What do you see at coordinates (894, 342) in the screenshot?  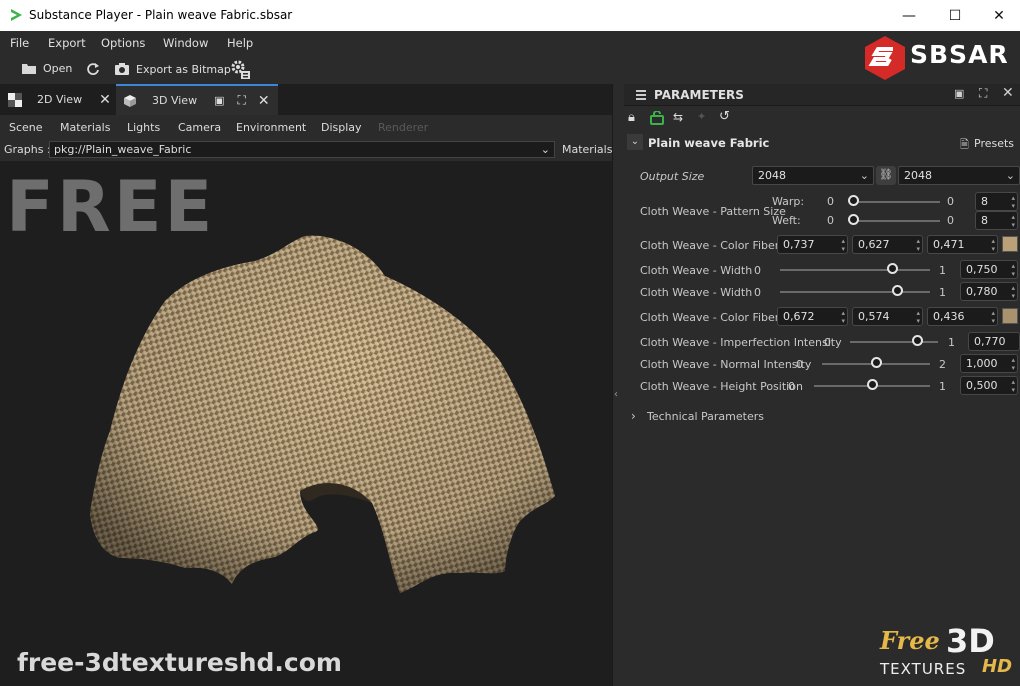 I see `imperfection-slider-track` at bounding box center [894, 342].